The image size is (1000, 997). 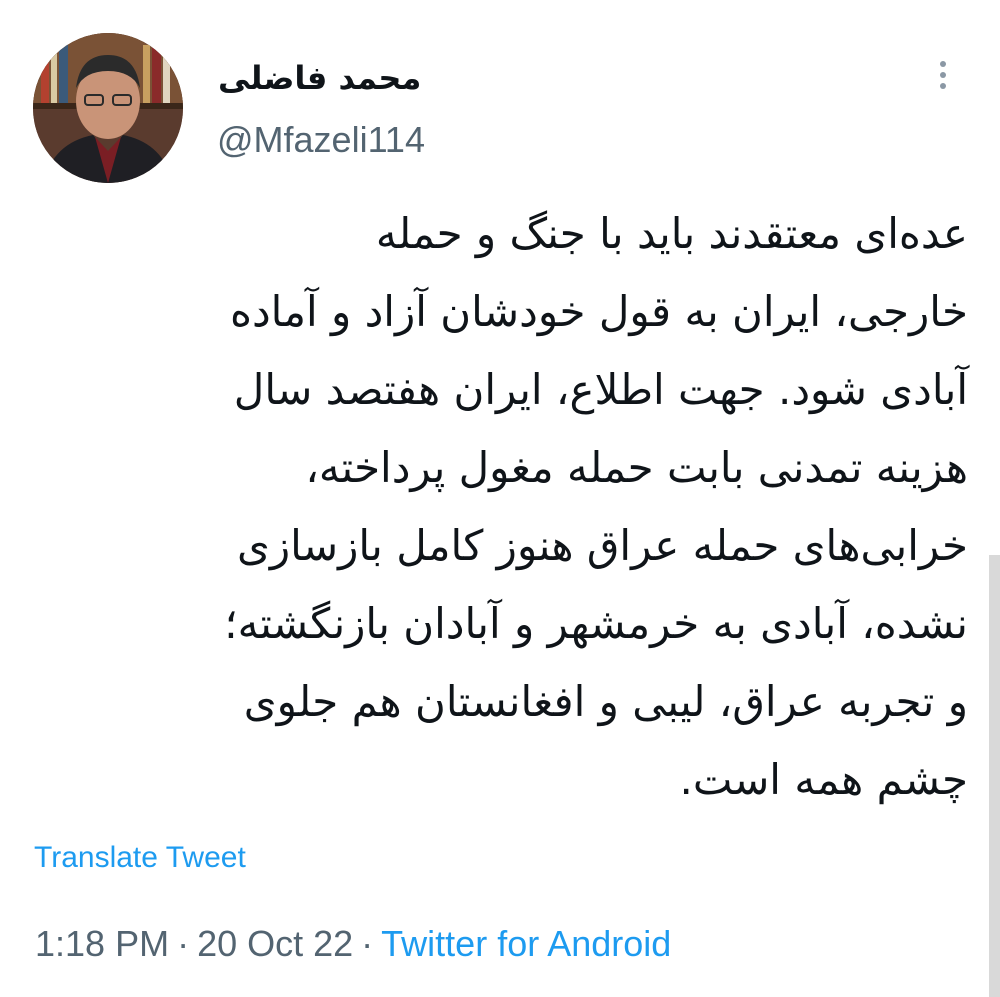 I want to click on profile-photo-image, so click(x=108, y=108).